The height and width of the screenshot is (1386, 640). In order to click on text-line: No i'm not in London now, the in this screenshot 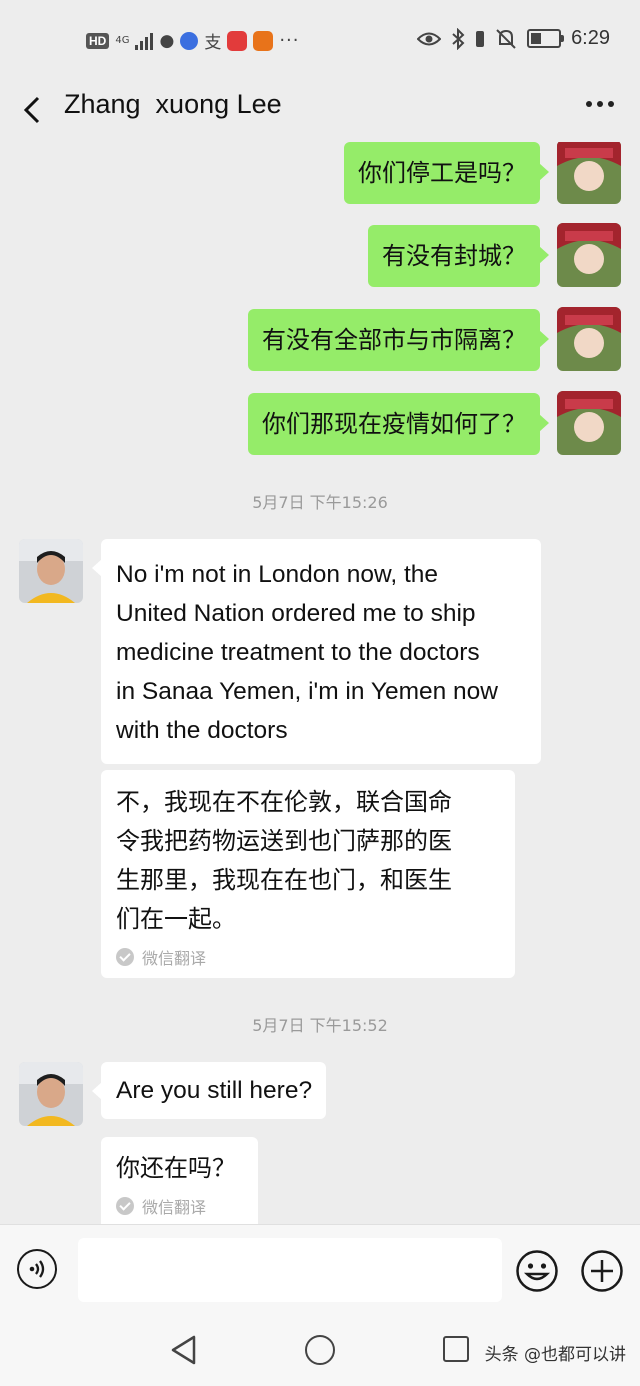, I will do `click(277, 574)`.